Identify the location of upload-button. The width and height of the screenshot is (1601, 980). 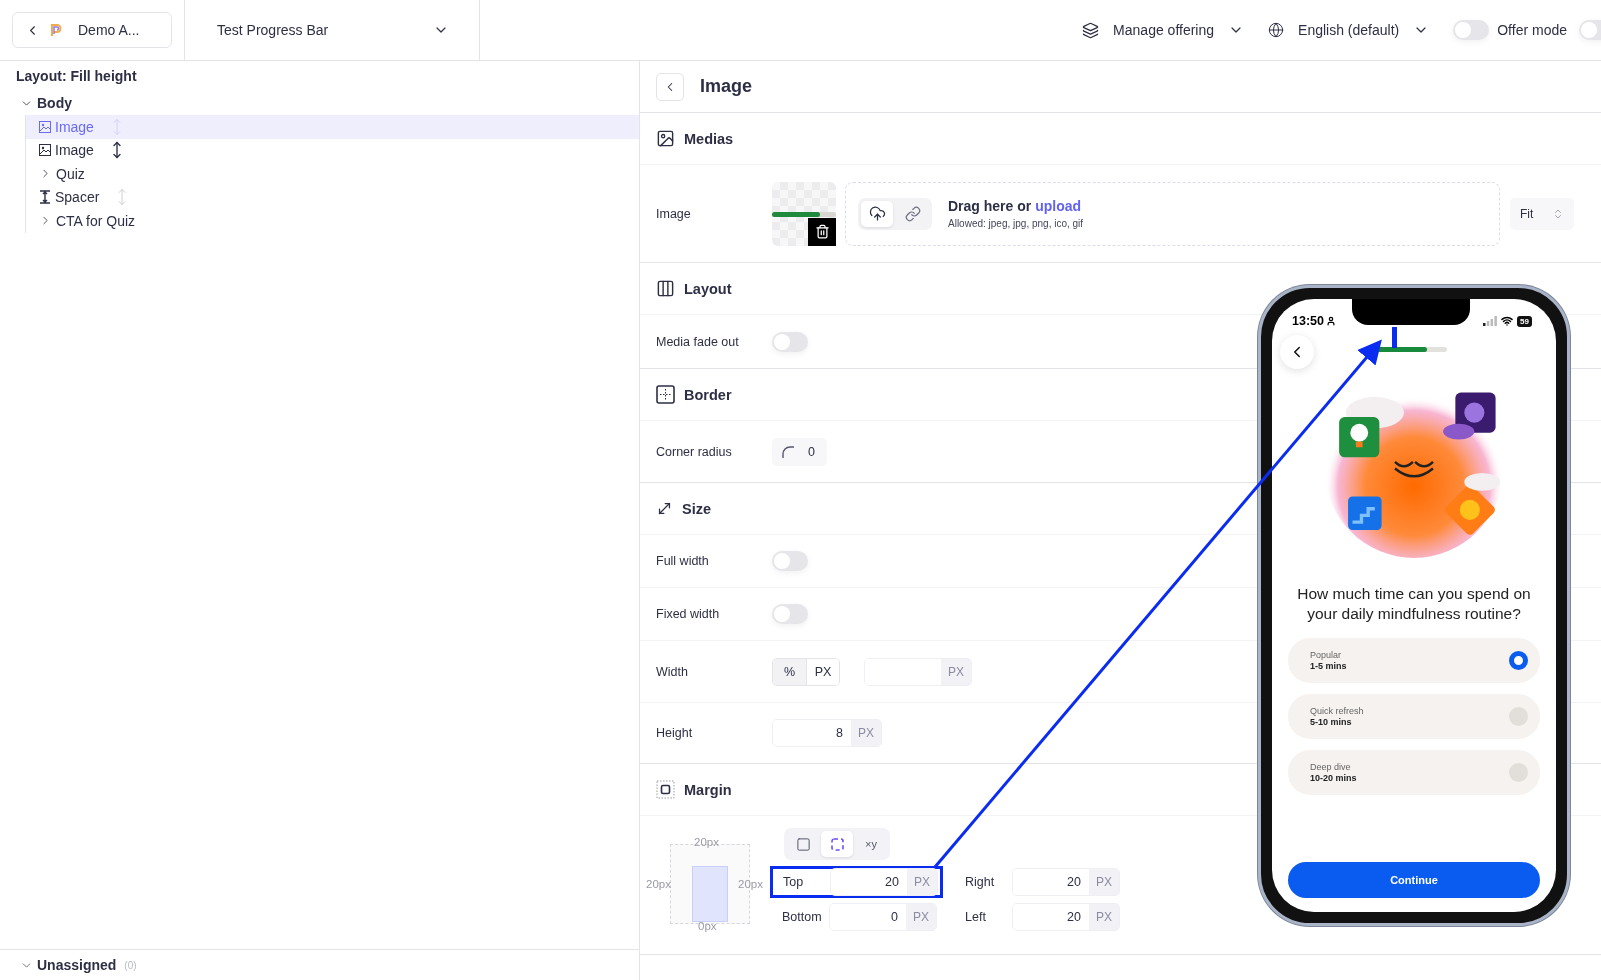
(877, 213).